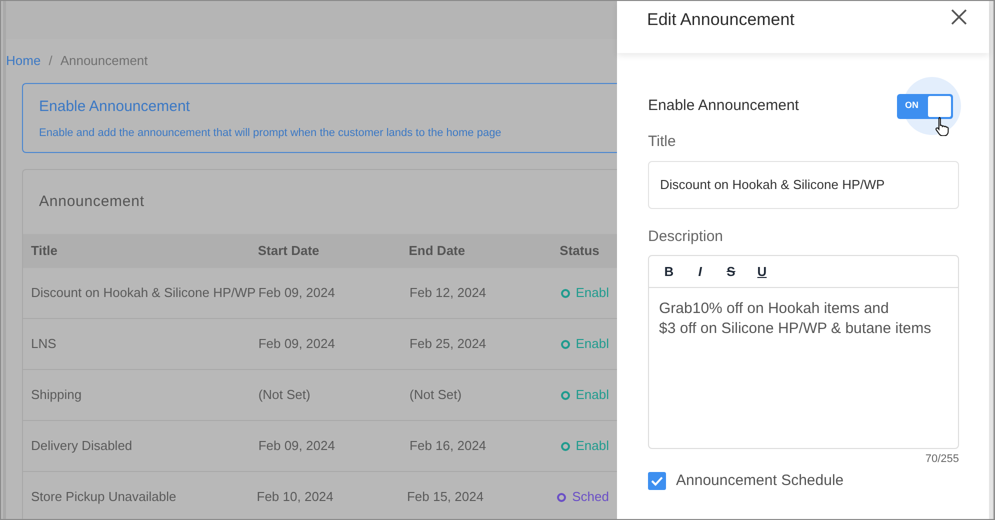 The image size is (995, 520). Describe the element at coordinates (686, 236) in the screenshot. I see `description-label: Description` at that location.